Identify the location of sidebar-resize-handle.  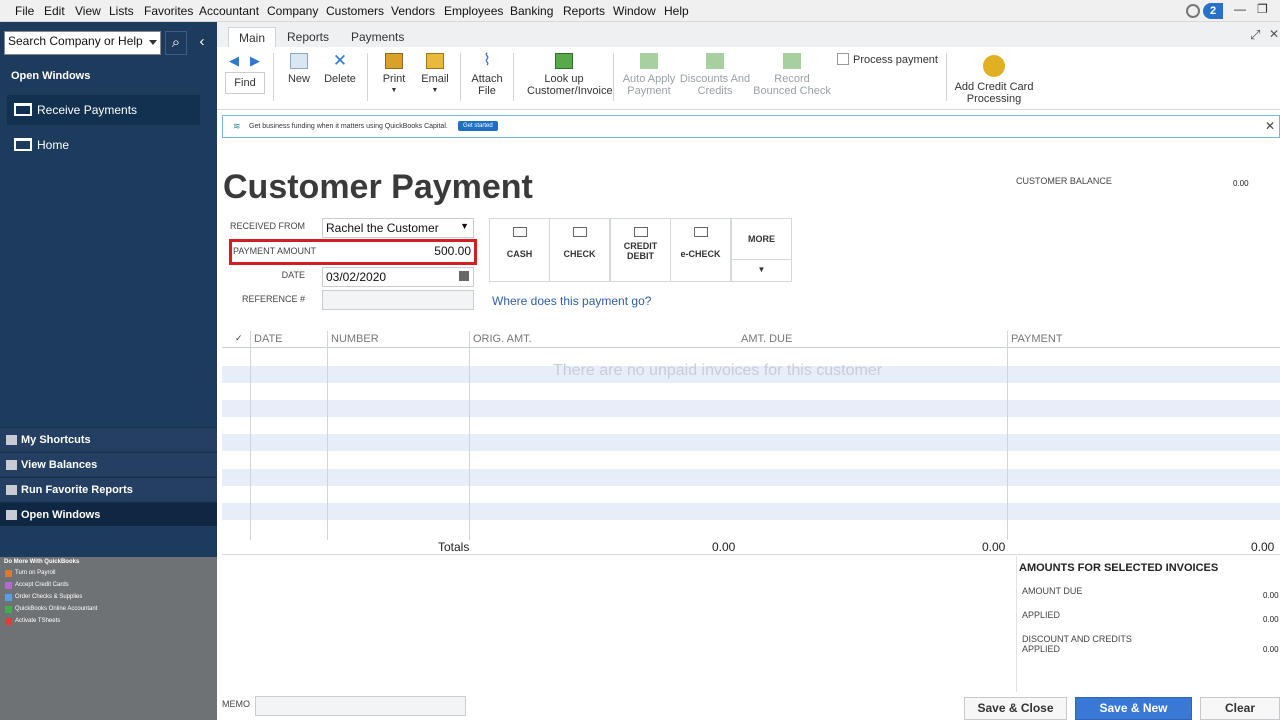
(108, 421).